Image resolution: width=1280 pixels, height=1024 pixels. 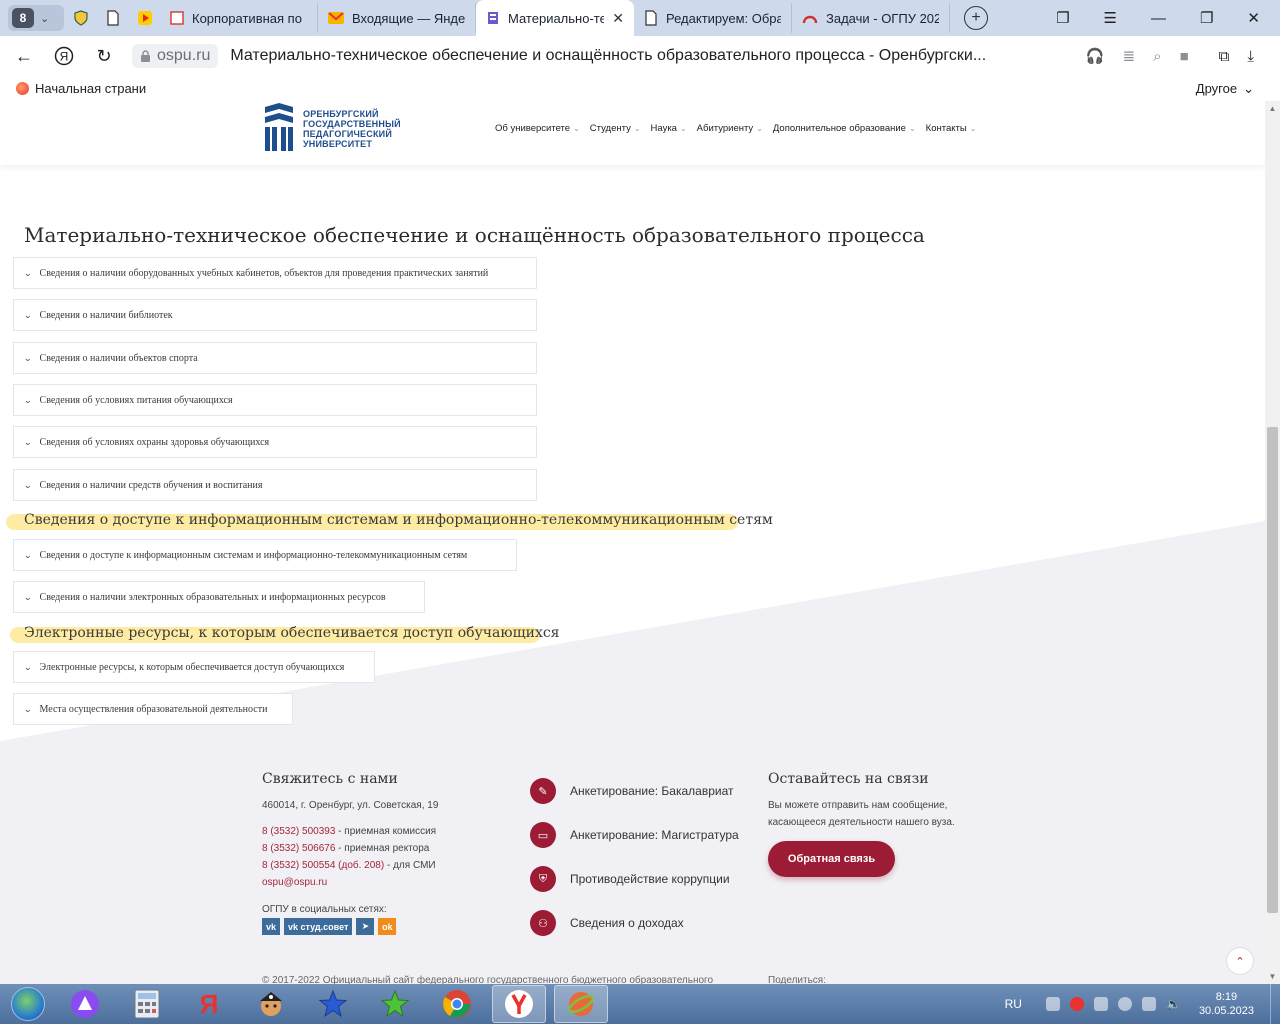 What do you see at coordinates (24, 56) in the screenshot?
I see `back-button: ←` at bounding box center [24, 56].